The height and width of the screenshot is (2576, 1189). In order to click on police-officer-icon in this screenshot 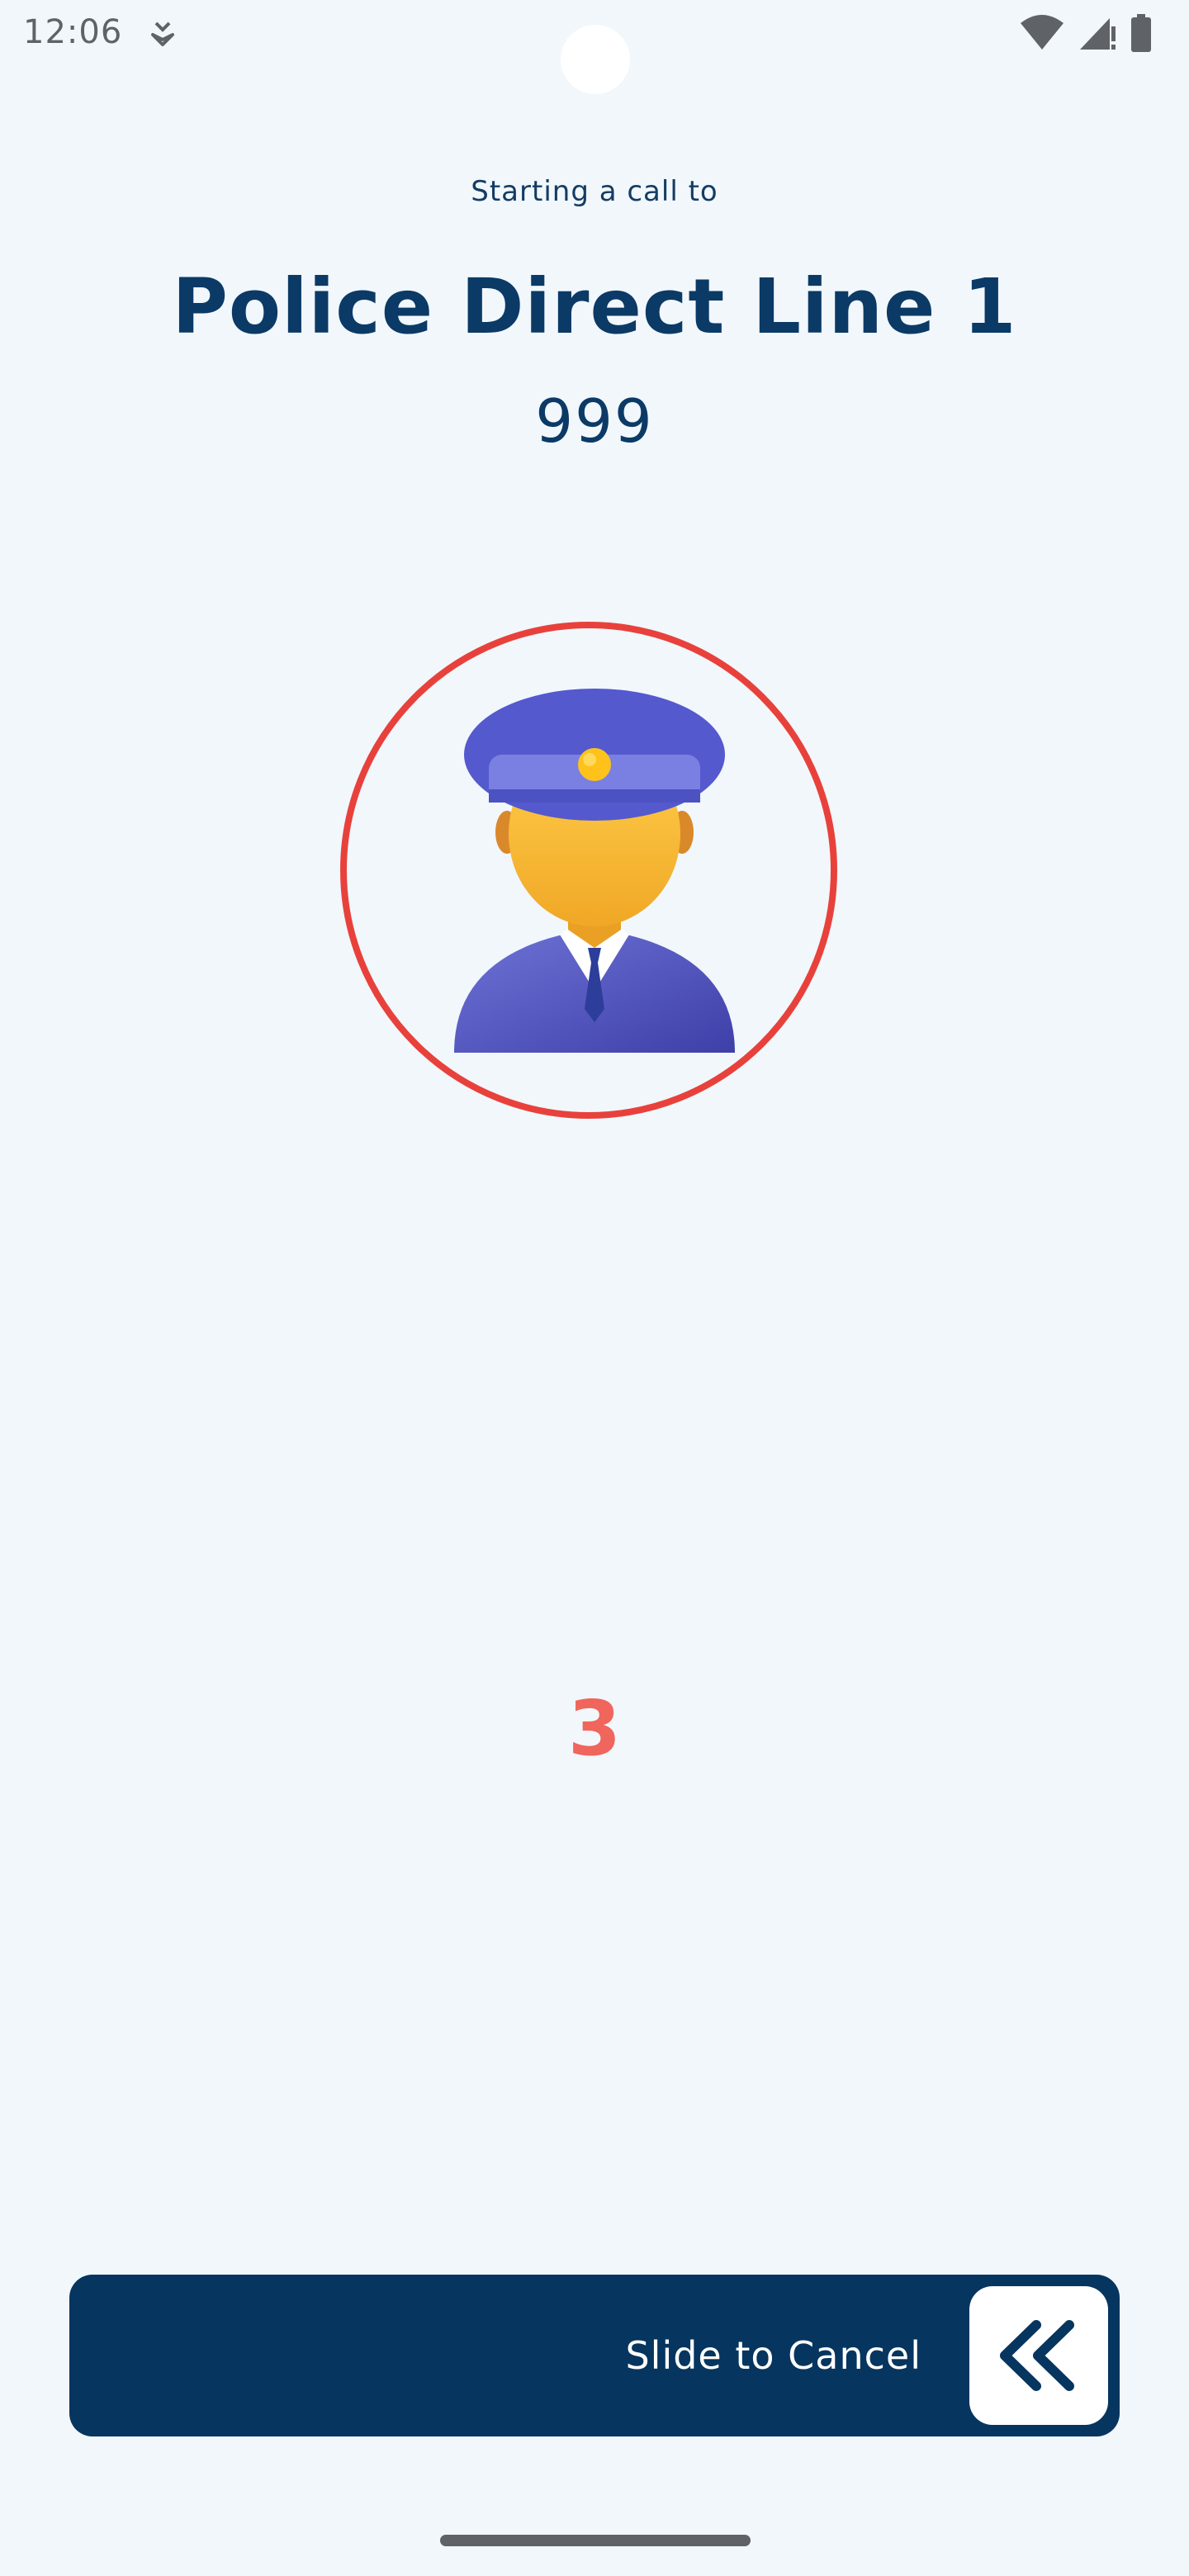, I will do `click(594, 871)`.